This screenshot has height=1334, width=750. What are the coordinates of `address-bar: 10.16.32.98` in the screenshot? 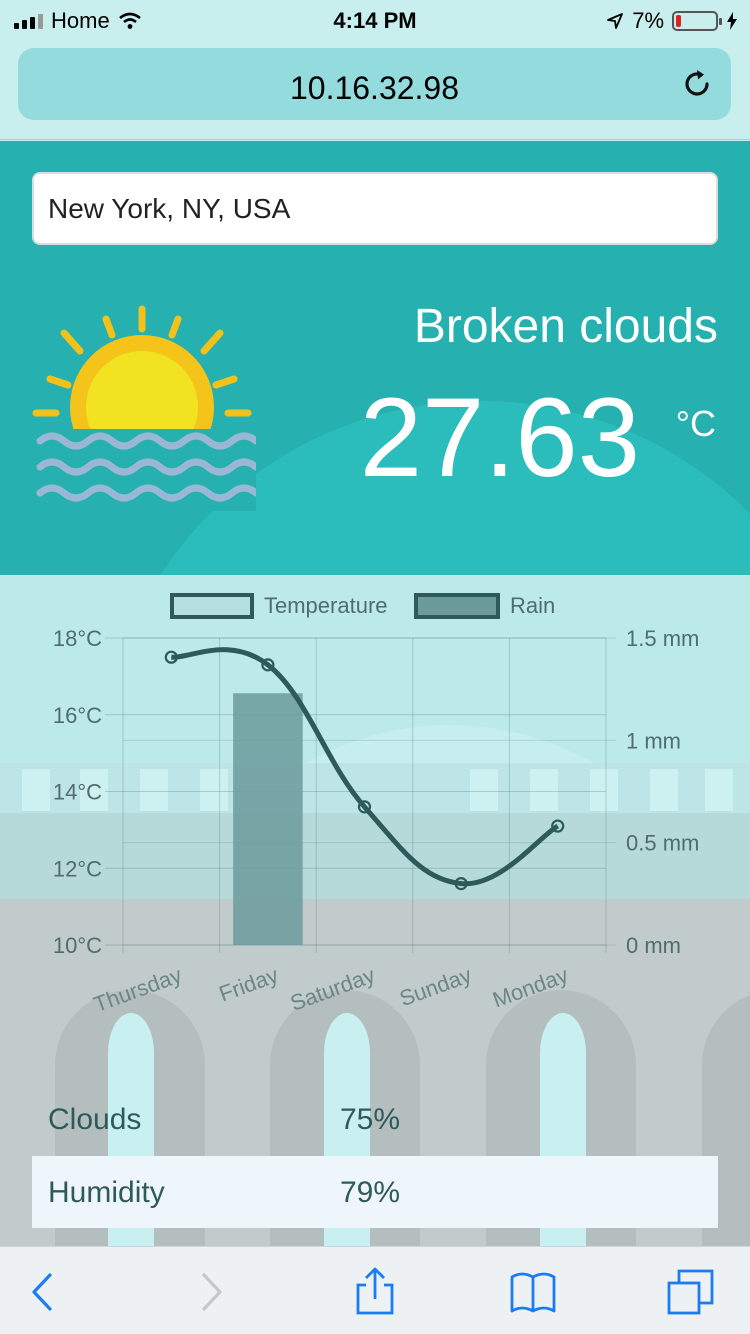 It's located at (374, 84).